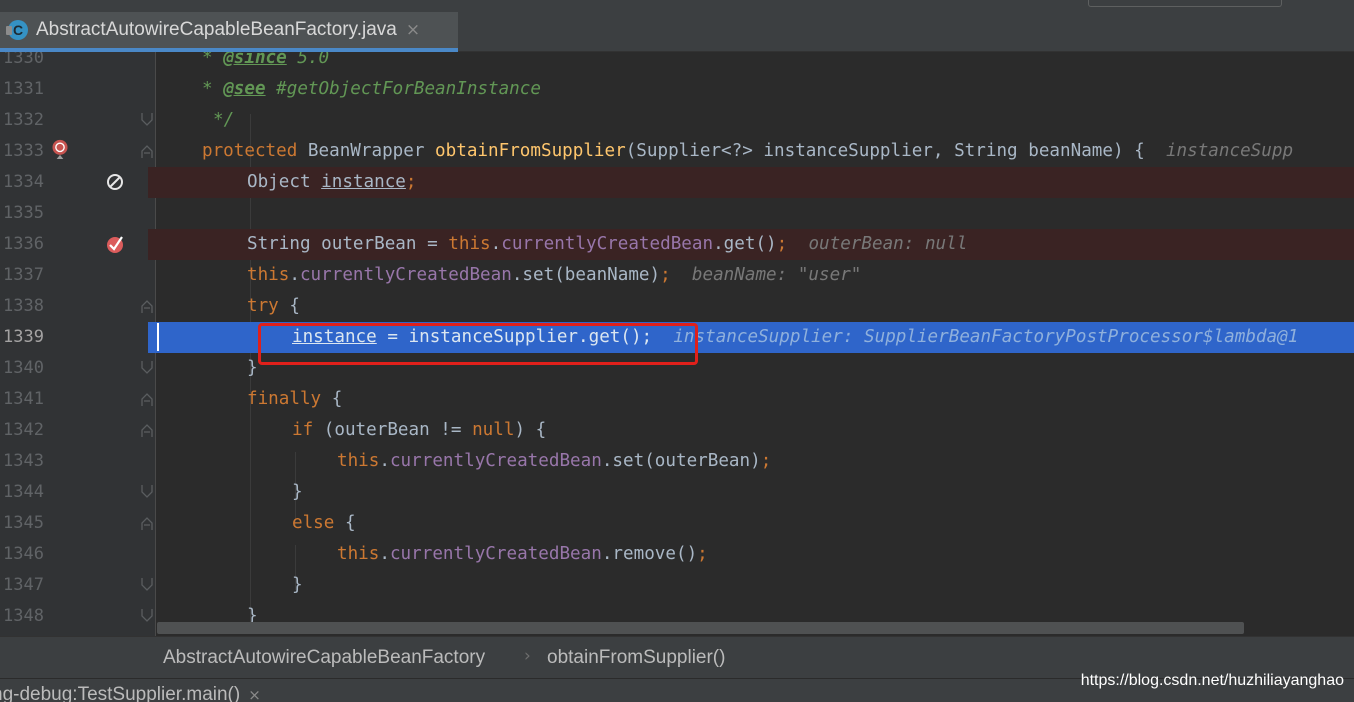  What do you see at coordinates (268, 275) in the screenshot?
I see `keyword: this` at bounding box center [268, 275].